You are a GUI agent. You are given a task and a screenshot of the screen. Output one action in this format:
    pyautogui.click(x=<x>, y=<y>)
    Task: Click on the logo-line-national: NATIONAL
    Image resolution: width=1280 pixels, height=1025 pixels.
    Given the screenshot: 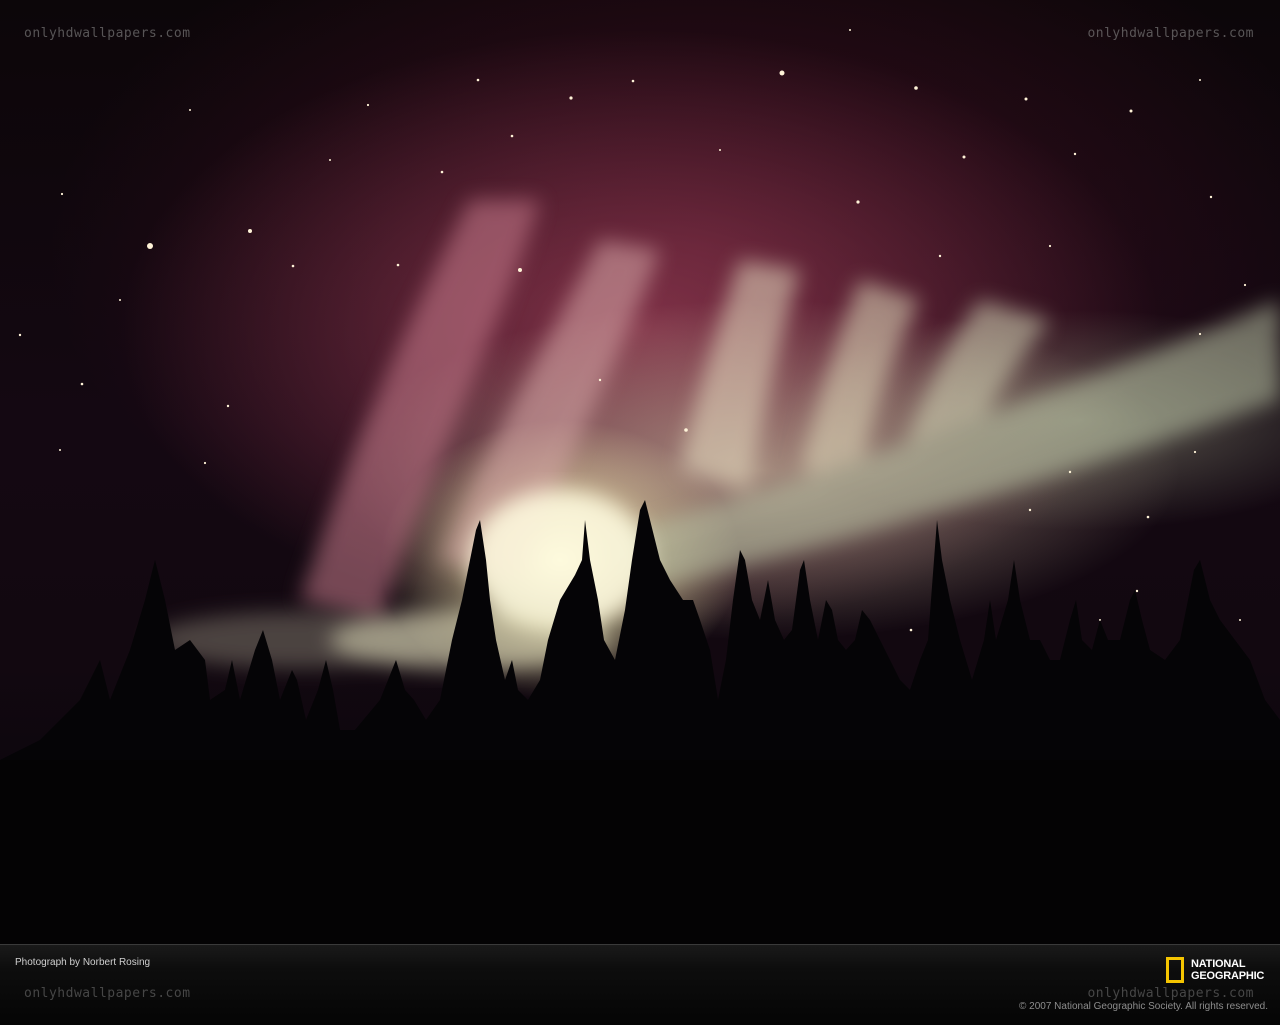 What is the action you would take?
    pyautogui.click(x=1218, y=964)
    